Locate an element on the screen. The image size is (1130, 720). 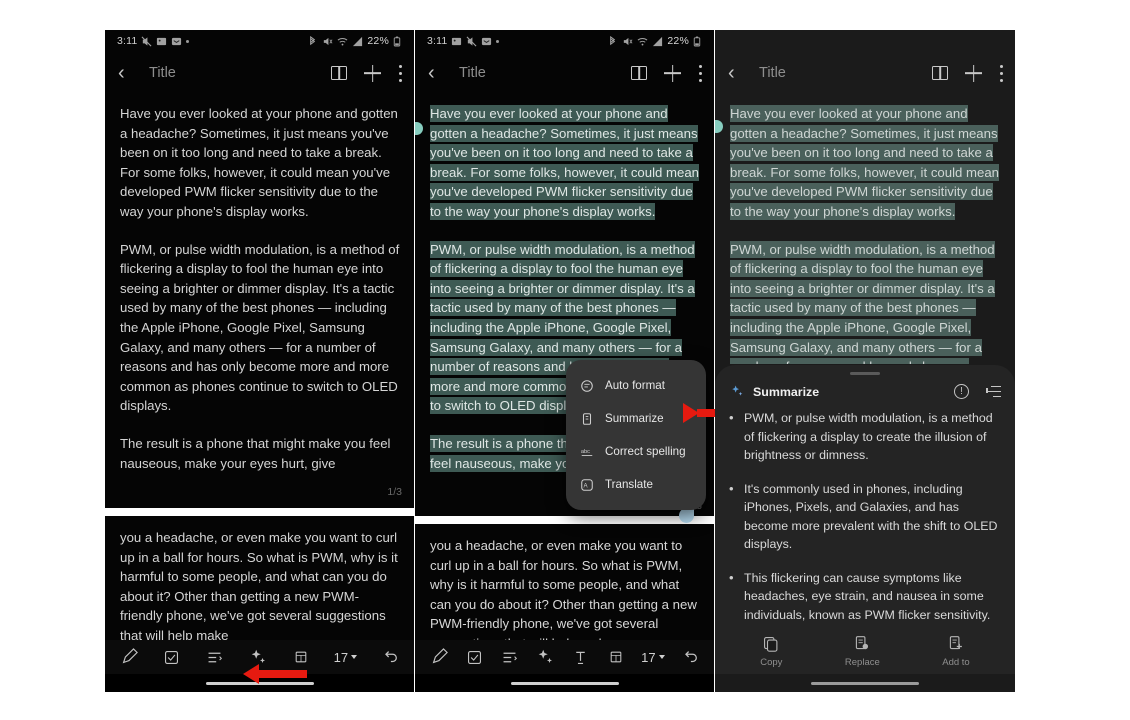
replace-button: Replace is located at coordinates (862, 651).